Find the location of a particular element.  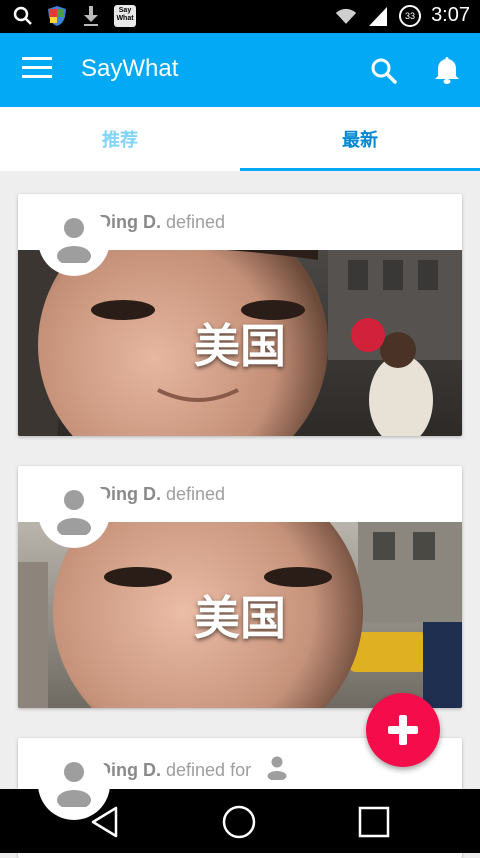

signal-icon is located at coordinates (378, 16).